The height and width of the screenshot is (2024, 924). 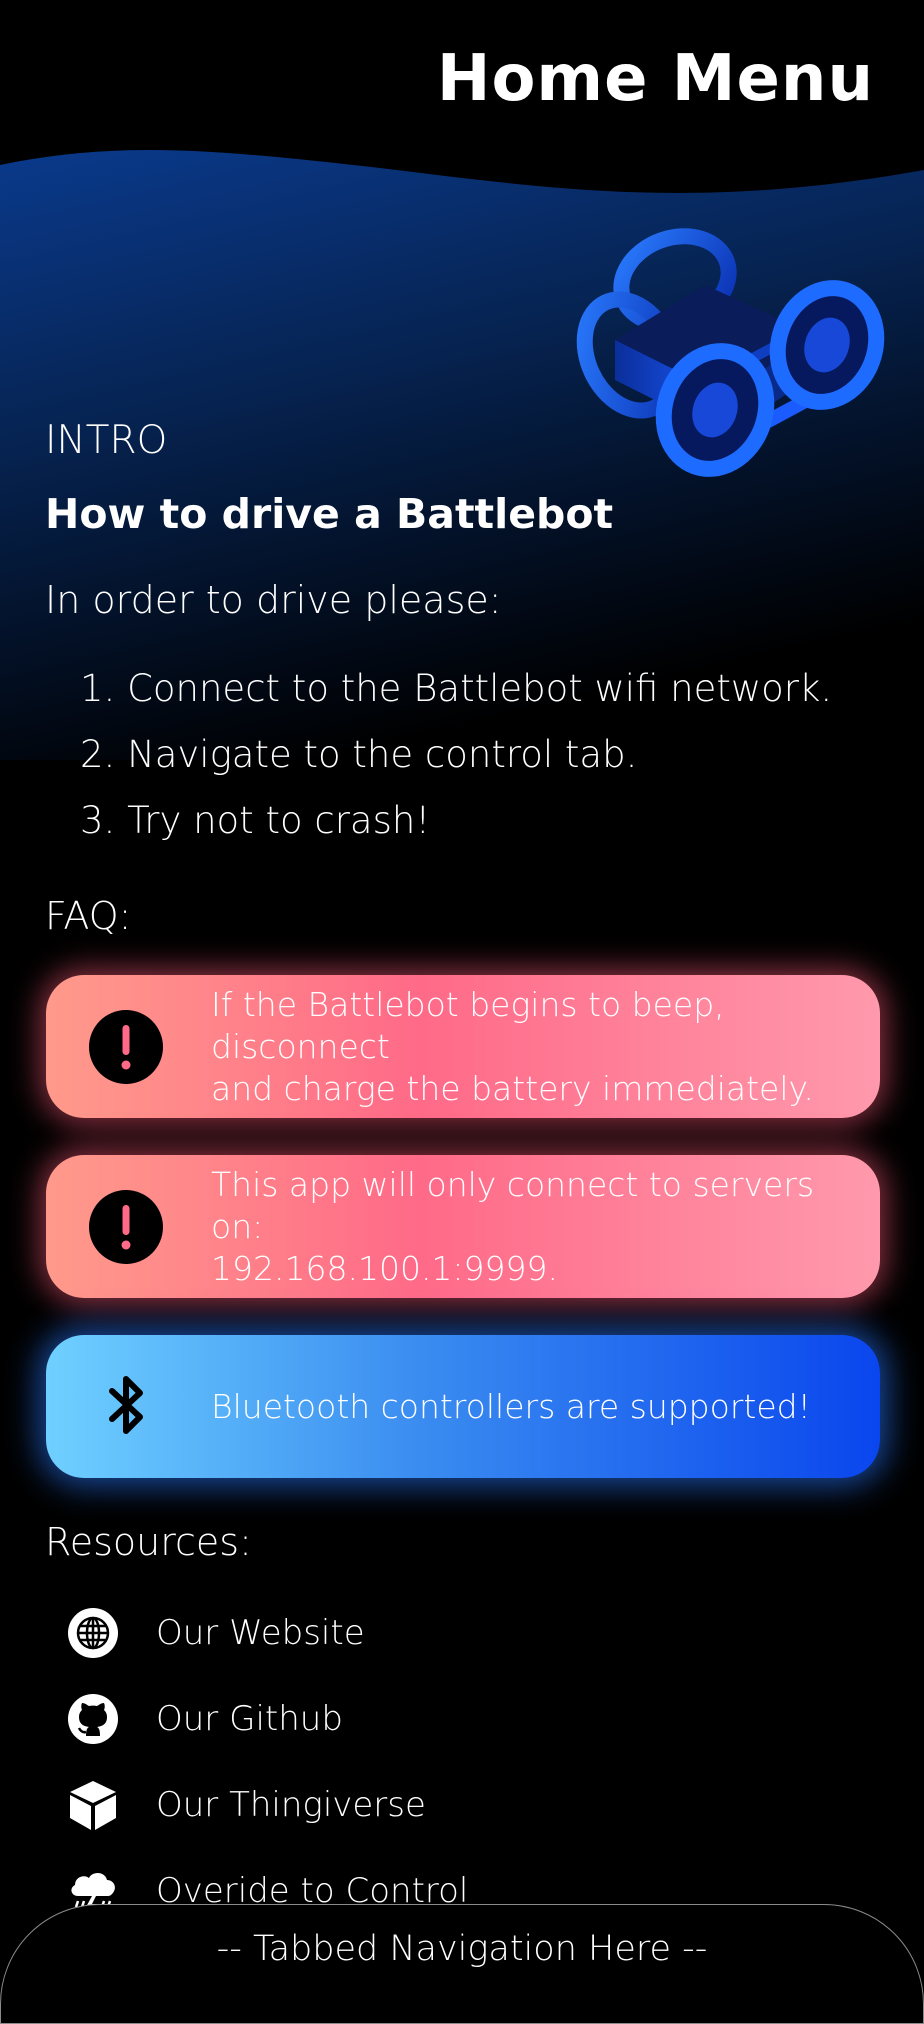 What do you see at coordinates (273, 600) in the screenshot?
I see `intro-lead-text: In order to drive please:` at bounding box center [273, 600].